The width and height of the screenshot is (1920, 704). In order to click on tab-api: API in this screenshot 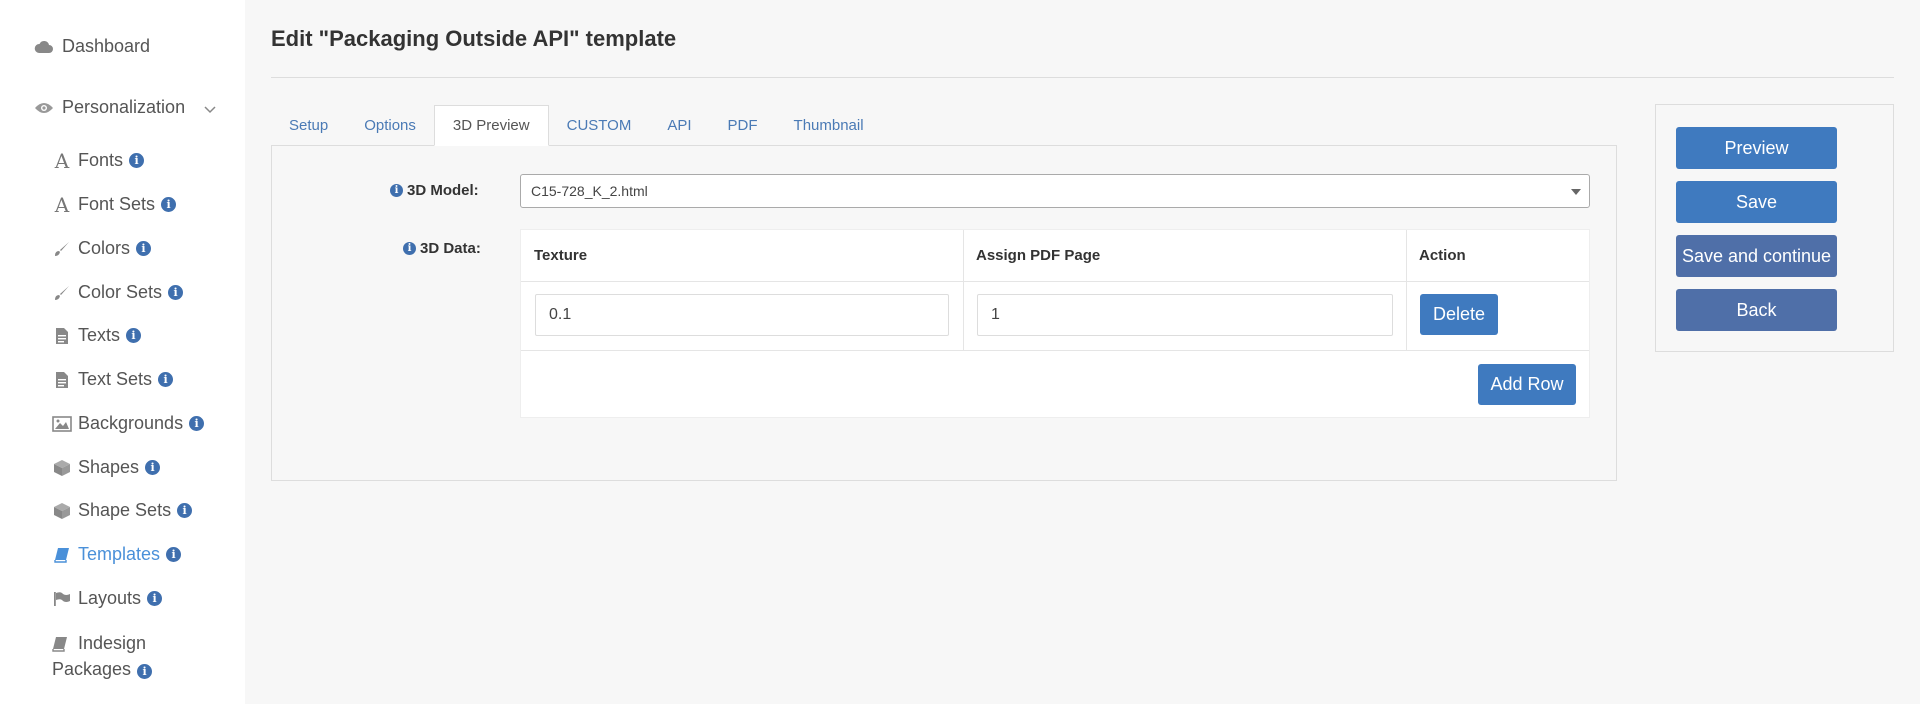, I will do `click(679, 125)`.